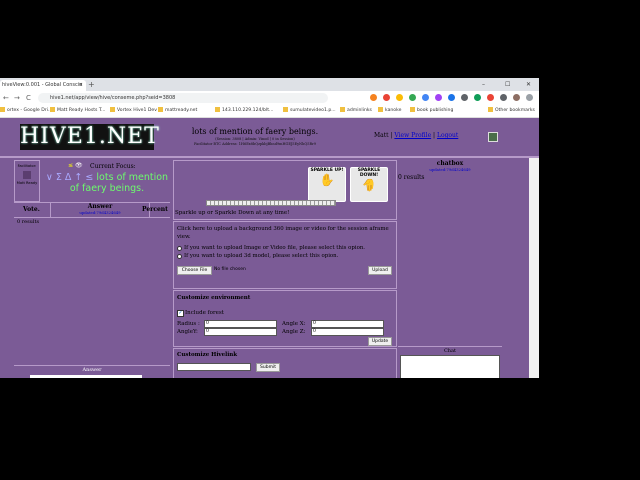 The image size is (640, 480). What do you see at coordinates (380, 341) in the screenshot?
I see `update-button: Update` at bounding box center [380, 341].